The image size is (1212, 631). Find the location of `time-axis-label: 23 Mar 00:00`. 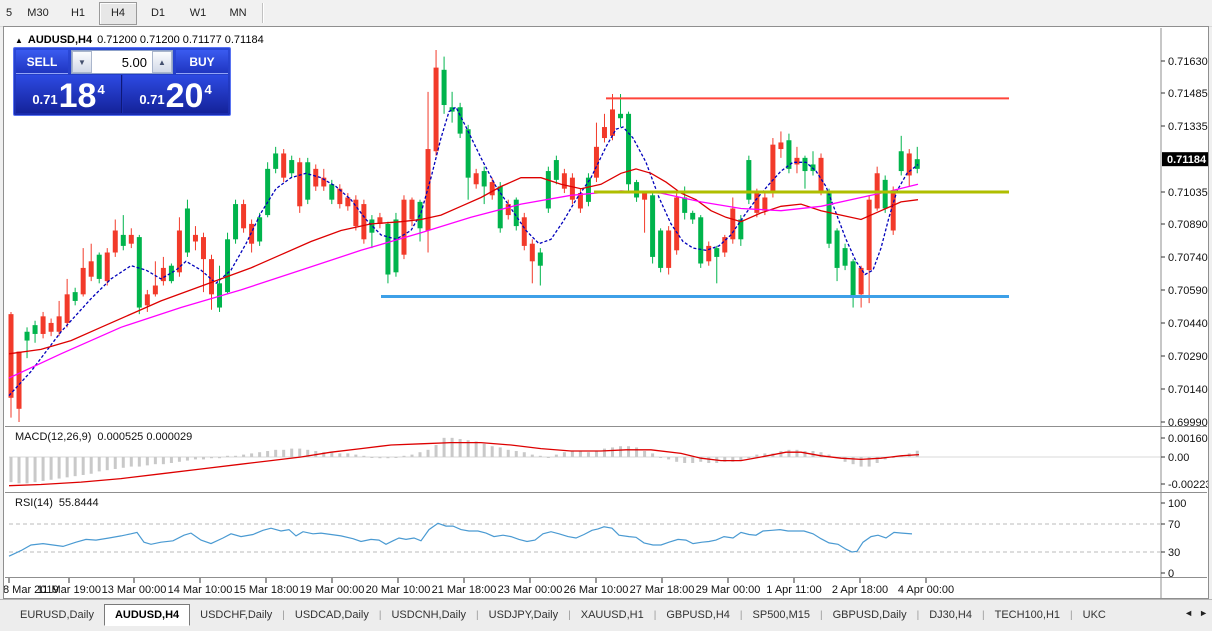

time-axis-label: 23 Mar 00:00 is located at coordinates (530, 590).